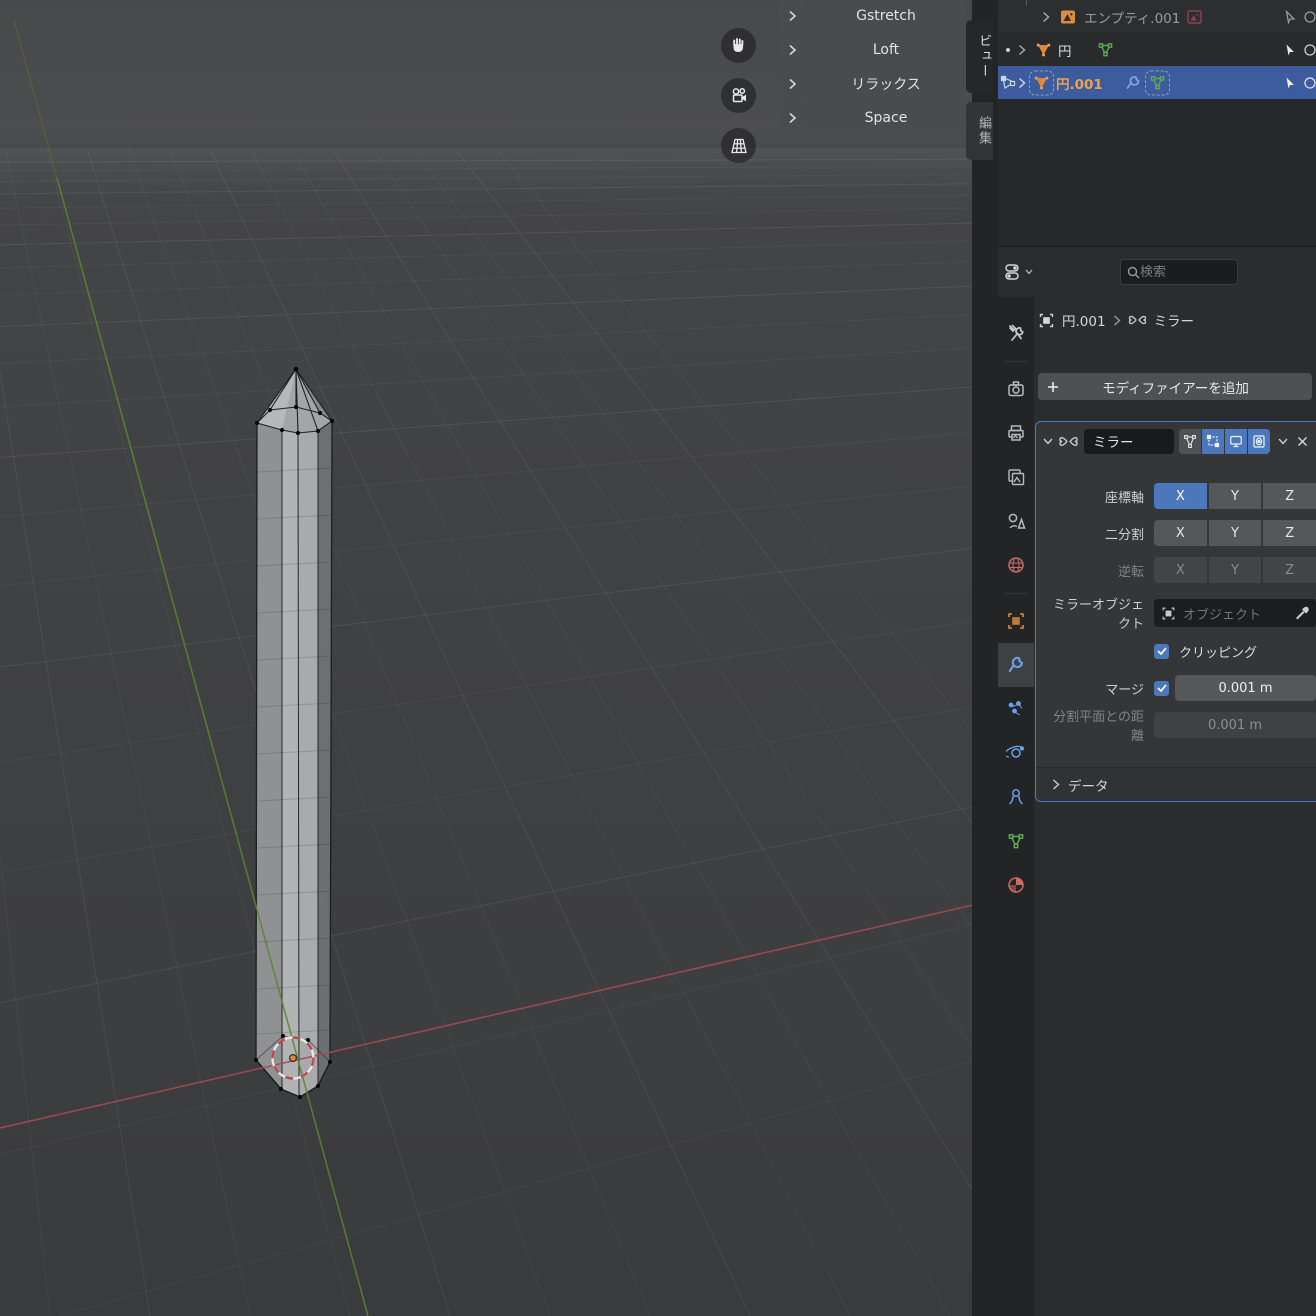  Describe the element at coordinates (1088, 786) in the screenshot. I see `data-subpanel-label: データ` at that location.